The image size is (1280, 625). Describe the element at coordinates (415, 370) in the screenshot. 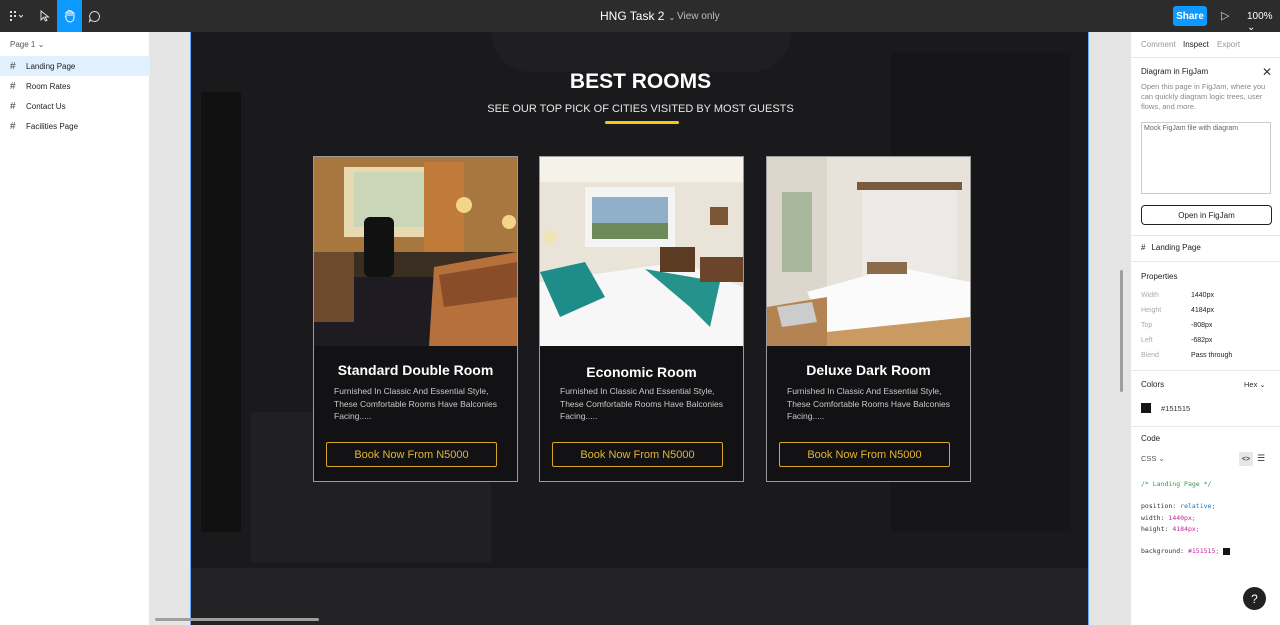

I see `room-name: Standard Double Room` at that location.